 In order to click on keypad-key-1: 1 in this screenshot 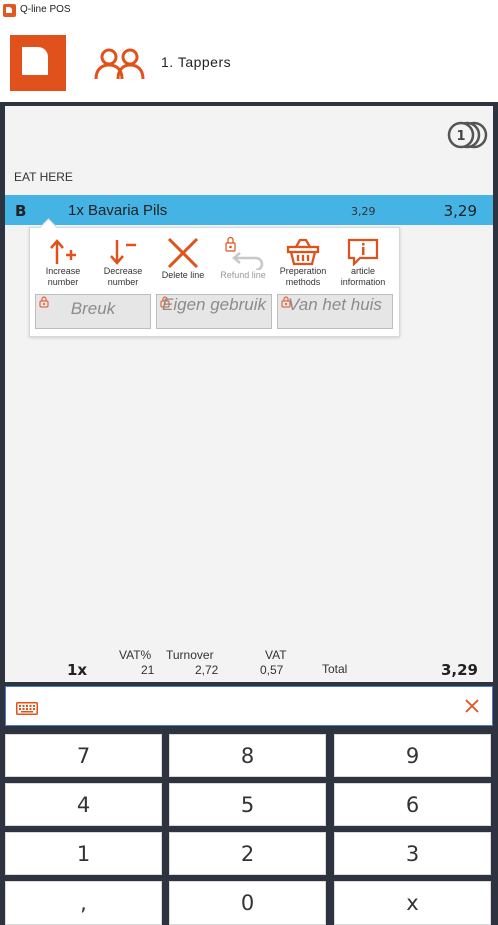, I will do `click(83, 853)`.